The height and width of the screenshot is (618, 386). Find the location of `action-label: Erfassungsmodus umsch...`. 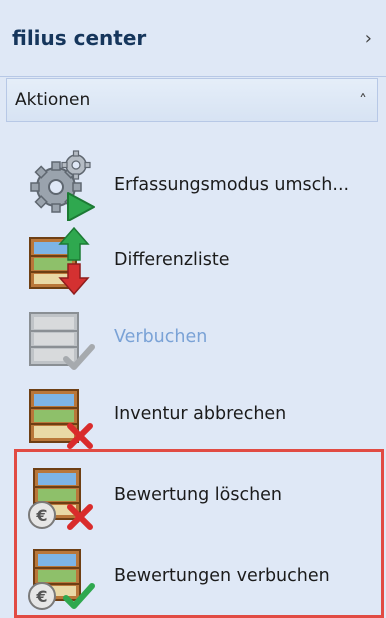

action-label: Erfassungsmodus umsch... is located at coordinates (232, 185).